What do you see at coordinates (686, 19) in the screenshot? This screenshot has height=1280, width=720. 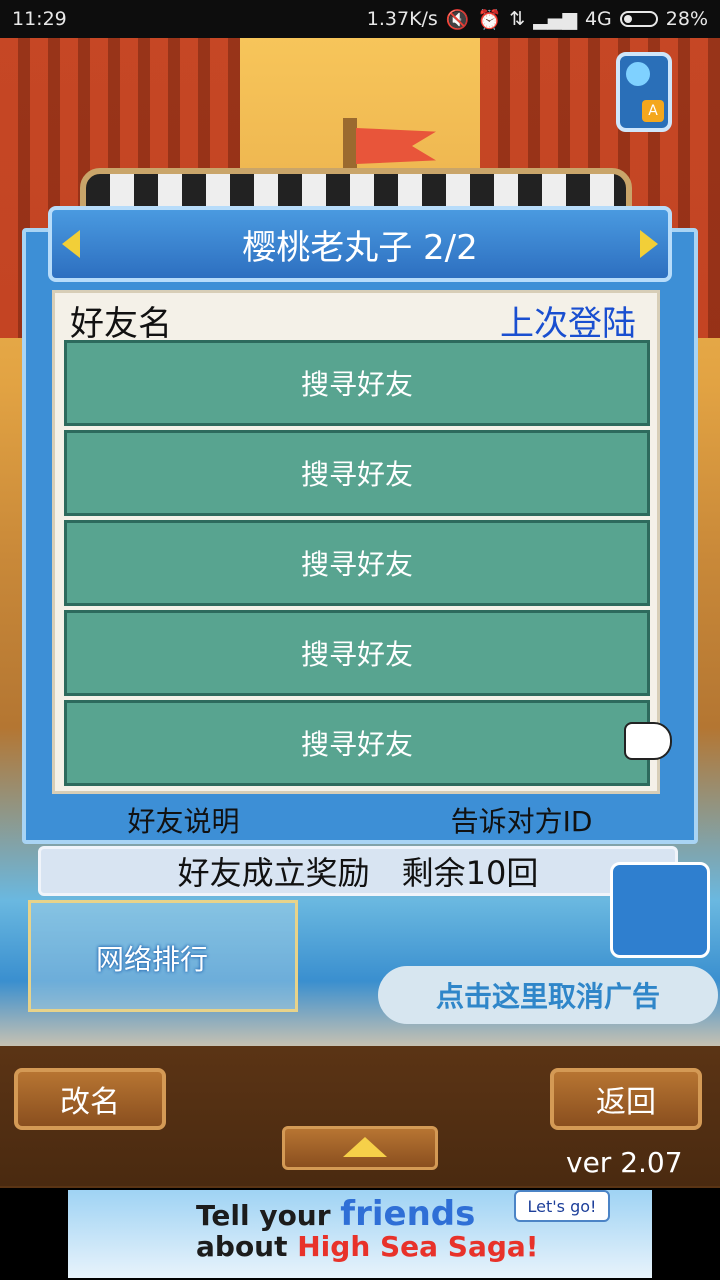 I see `battery-level: 28%` at bounding box center [686, 19].